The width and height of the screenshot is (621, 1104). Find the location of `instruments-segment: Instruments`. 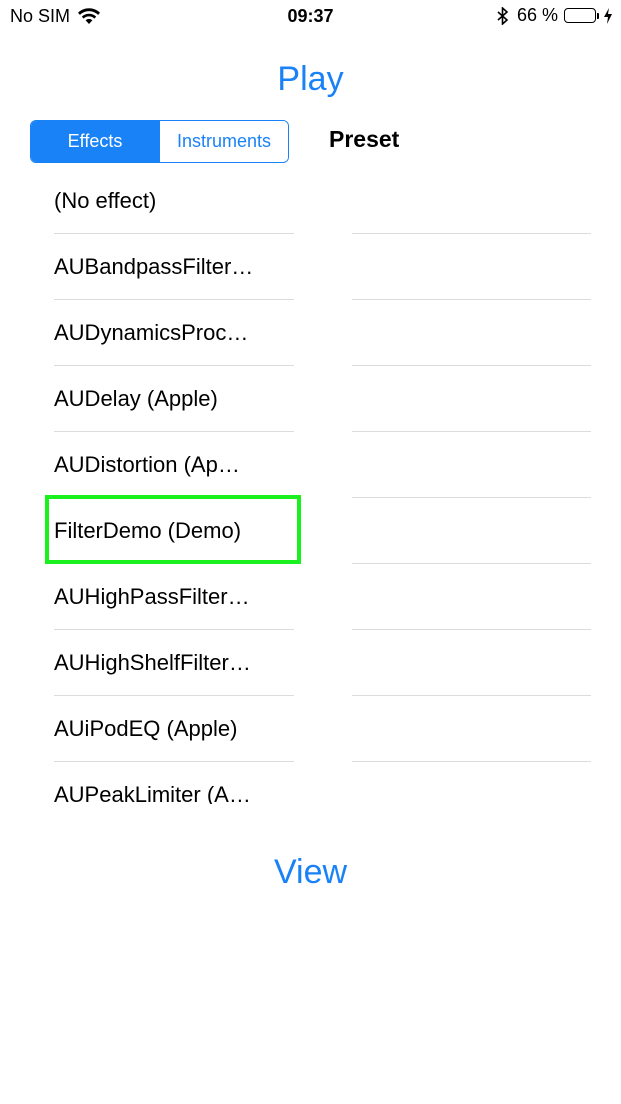

instruments-segment: Instruments is located at coordinates (223, 141).